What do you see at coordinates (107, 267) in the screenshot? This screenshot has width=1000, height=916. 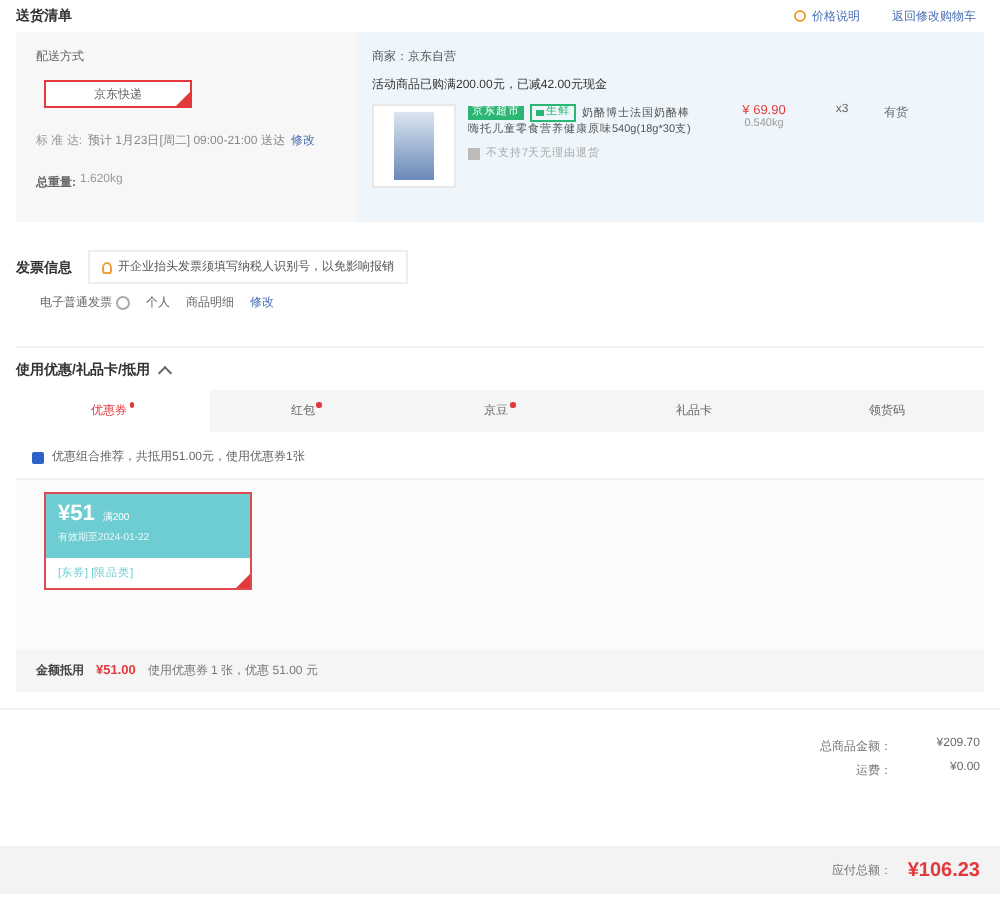 I see `lightbulb-icon` at bounding box center [107, 267].